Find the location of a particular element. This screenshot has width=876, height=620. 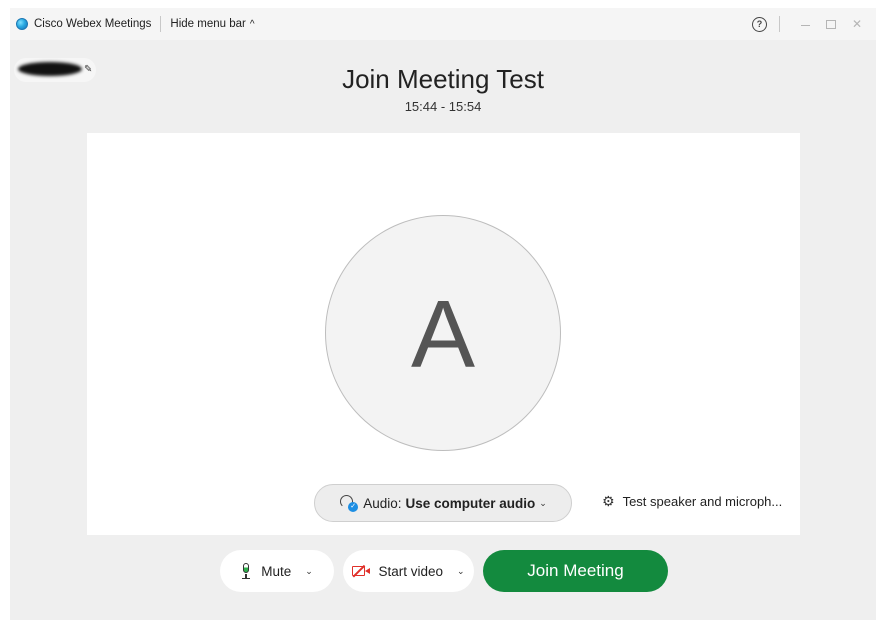

mute-button: Mute ⌄ is located at coordinates (277, 571).